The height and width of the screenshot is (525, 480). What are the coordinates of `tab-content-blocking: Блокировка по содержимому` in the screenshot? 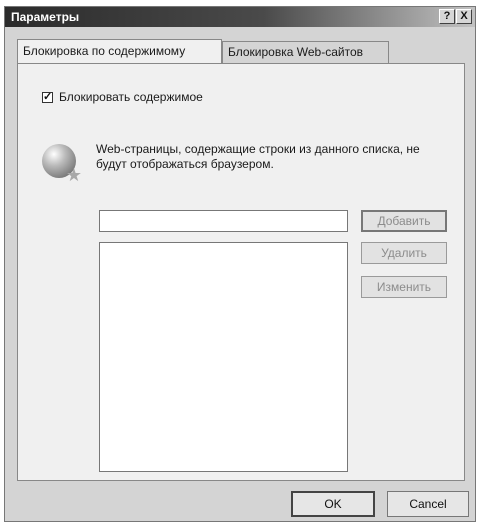 It's located at (119, 51).